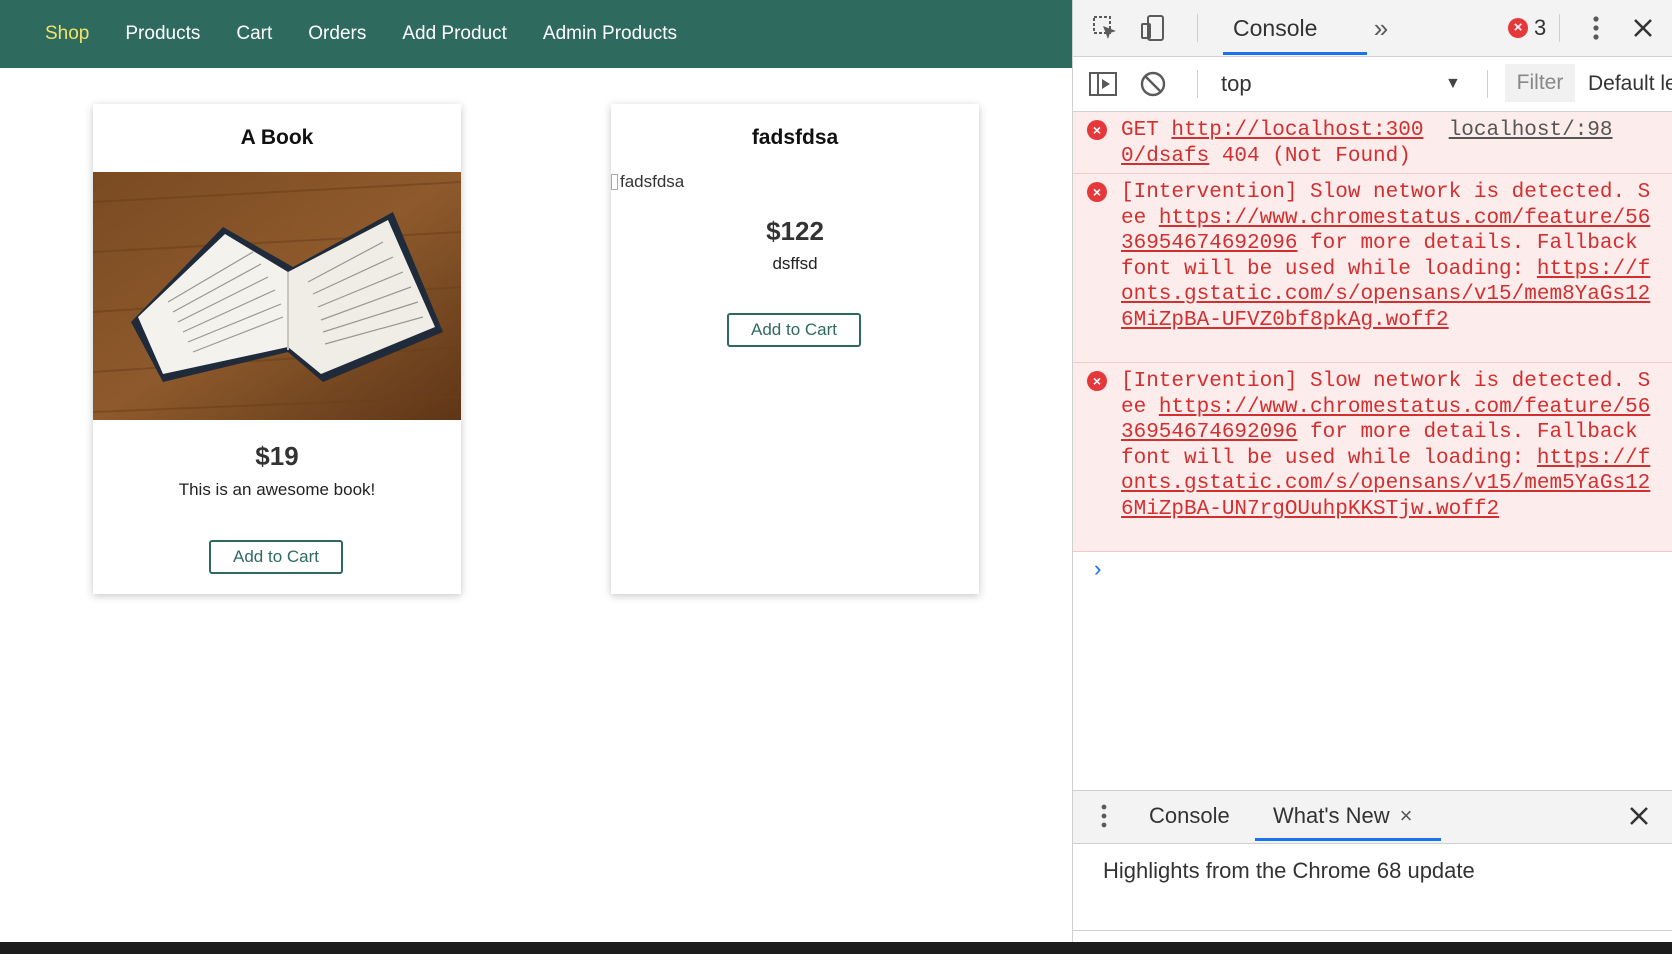 The image size is (1672, 954). What do you see at coordinates (277, 489) in the screenshot?
I see `product-description: This is an awesome book!` at bounding box center [277, 489].